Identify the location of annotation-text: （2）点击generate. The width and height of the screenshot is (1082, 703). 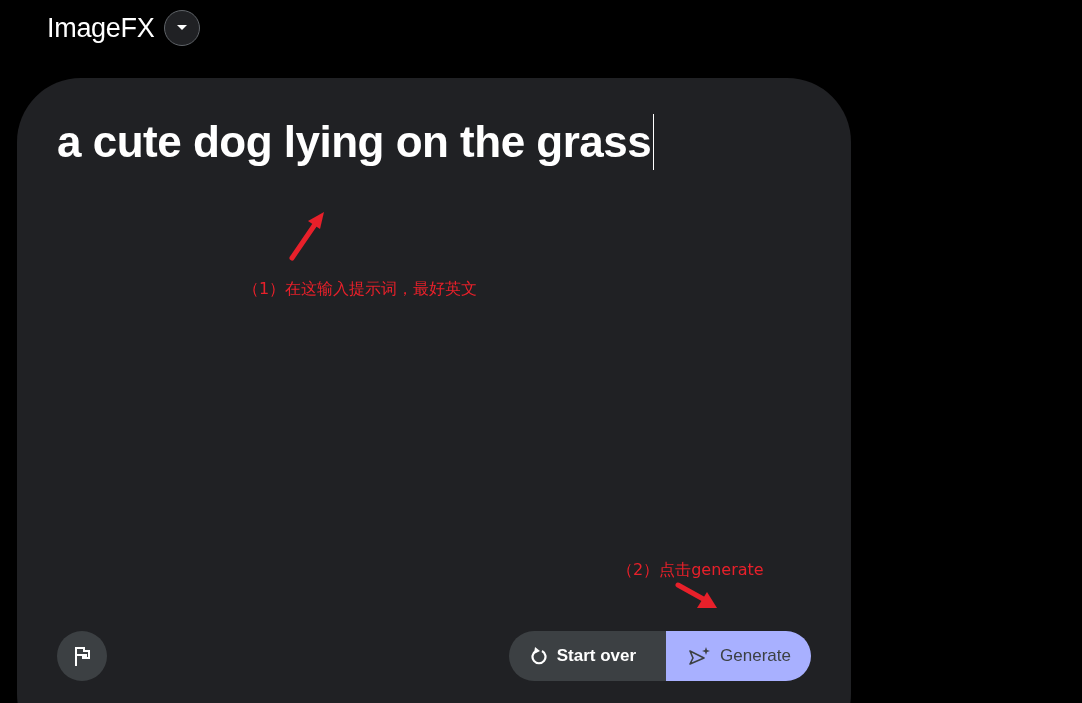
(690, 570).